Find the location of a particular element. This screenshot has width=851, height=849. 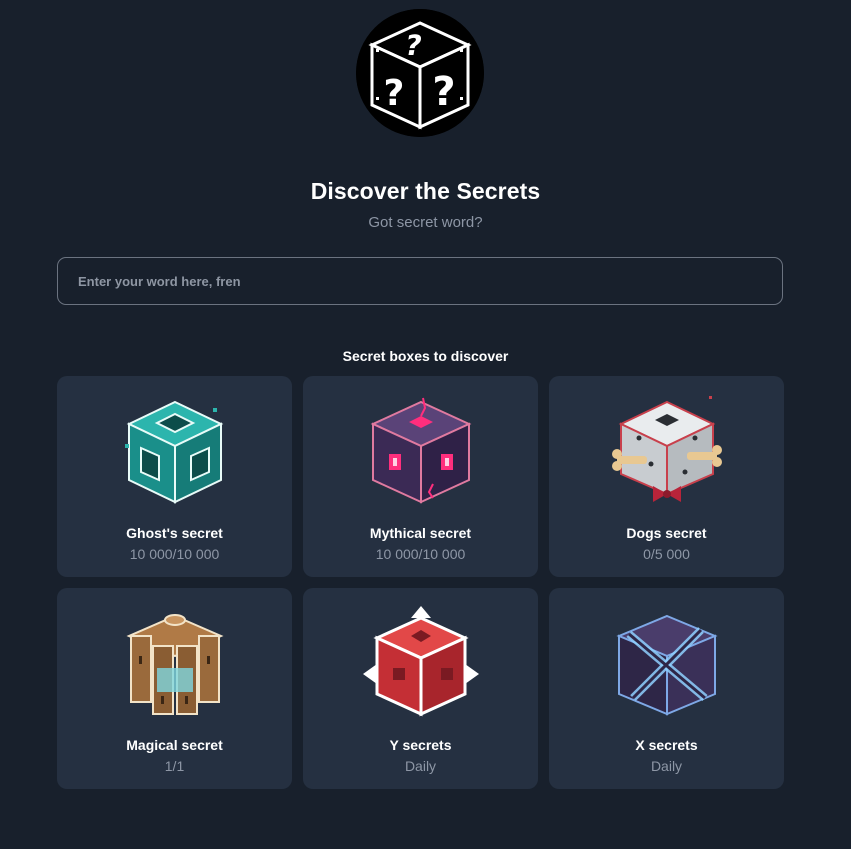

box-card-magical-secret: Magical secret 1/1 is located at coordinates (174, 688).